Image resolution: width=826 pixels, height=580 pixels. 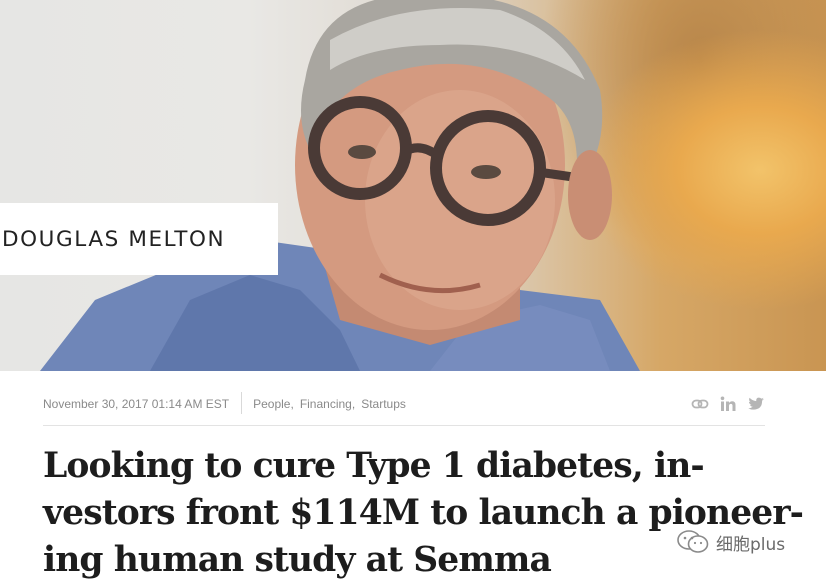 What do you see at coordinates (693, 541) in the screenshot?
I see `wechat-icon` at bounding box center [693, 541].